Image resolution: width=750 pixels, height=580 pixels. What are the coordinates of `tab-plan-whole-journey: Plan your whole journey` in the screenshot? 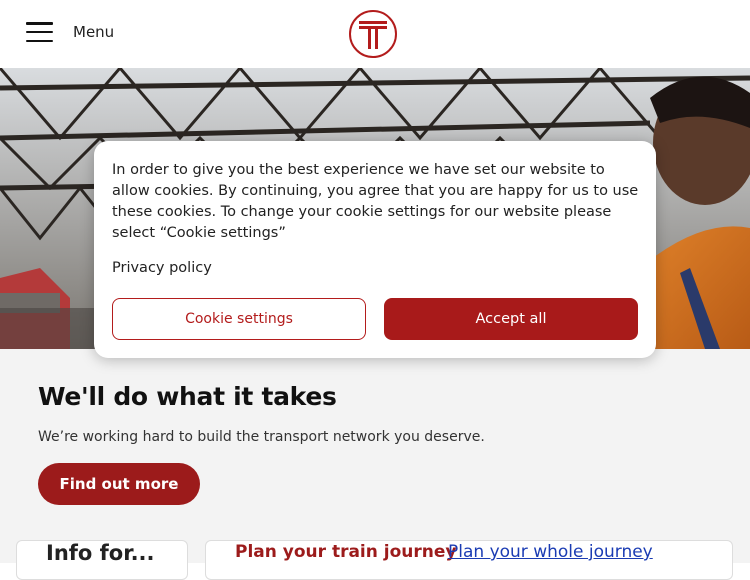 It's located at (550, 552).